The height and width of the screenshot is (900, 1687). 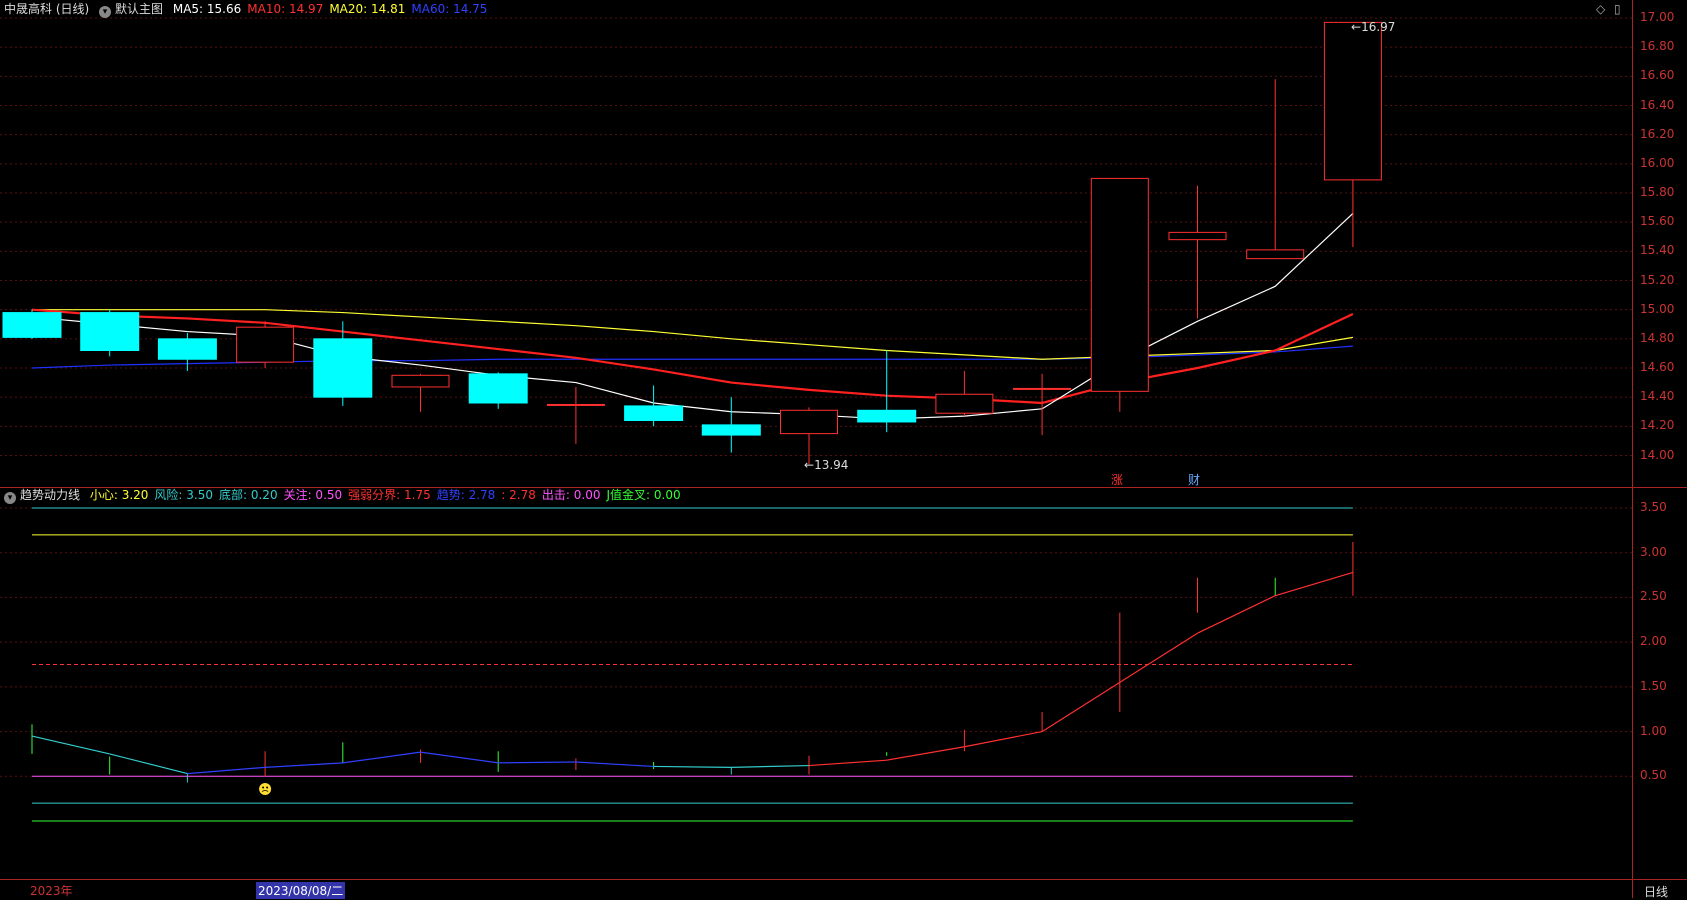 What do you see at coordinates (1657, 279) in the screenshot?
I see `price-axis-label: 15.20` at bounding box center [1657, 279].